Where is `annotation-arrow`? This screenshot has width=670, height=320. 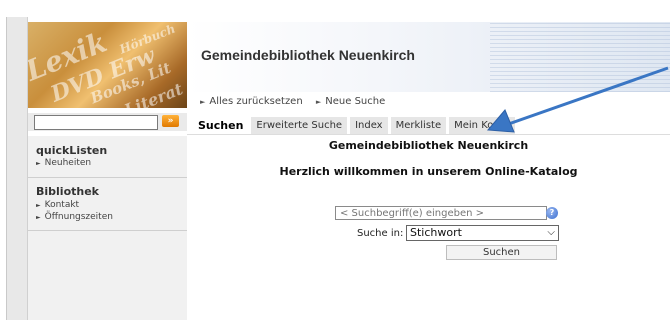 annotation-arrow is located at coordinates (577, 99).